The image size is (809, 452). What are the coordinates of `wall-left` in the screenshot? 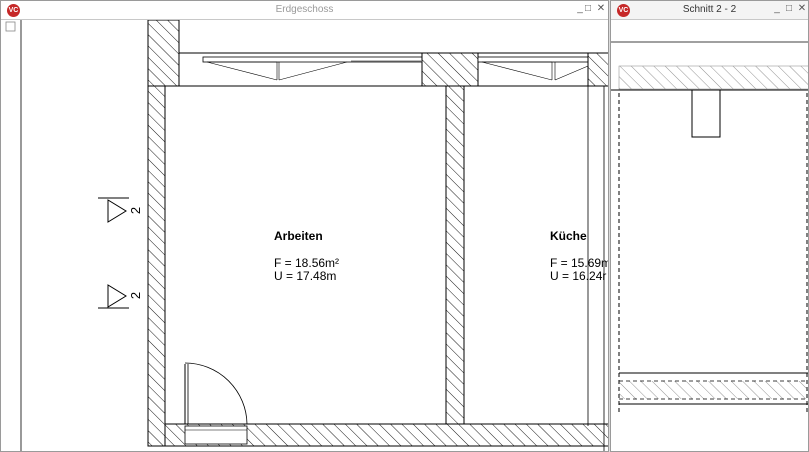 It's located at (156, 266).